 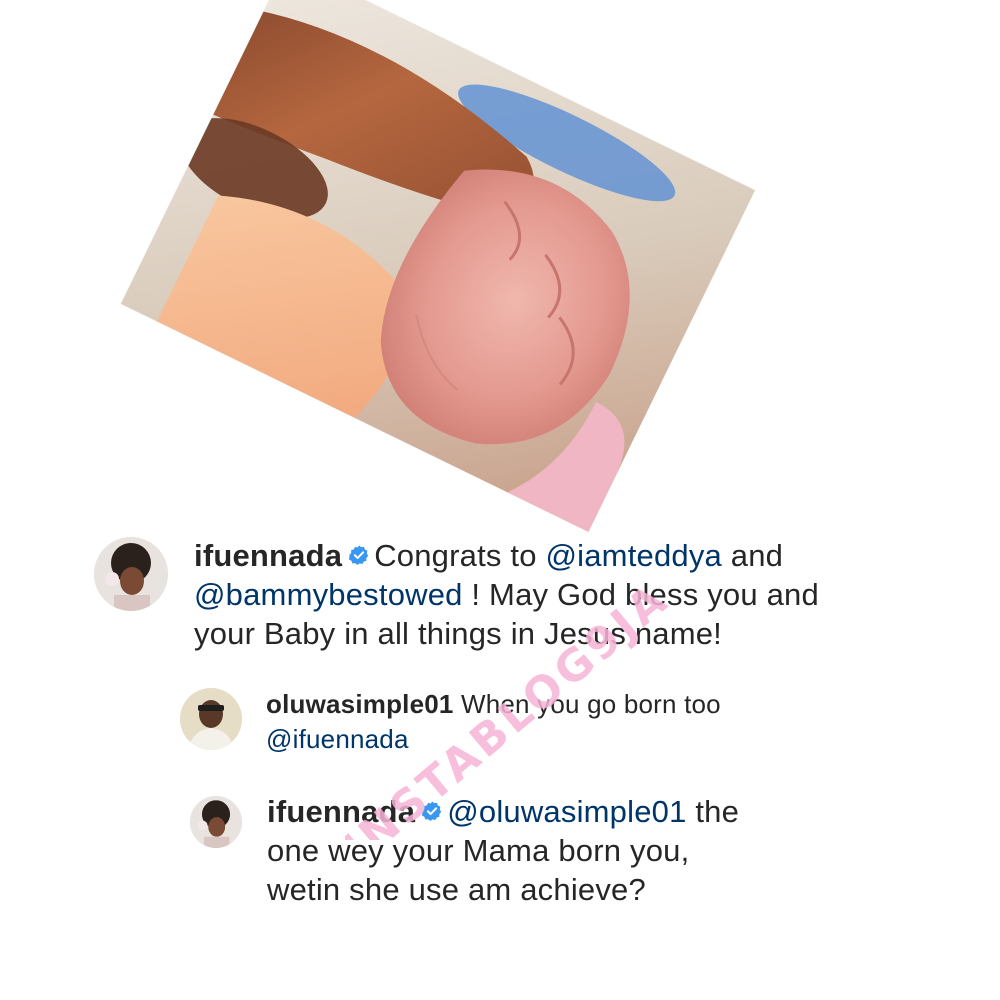 I want to click on comment-1-segment: your Baby in all things in Jesus name!, so click(x=458, y=633).